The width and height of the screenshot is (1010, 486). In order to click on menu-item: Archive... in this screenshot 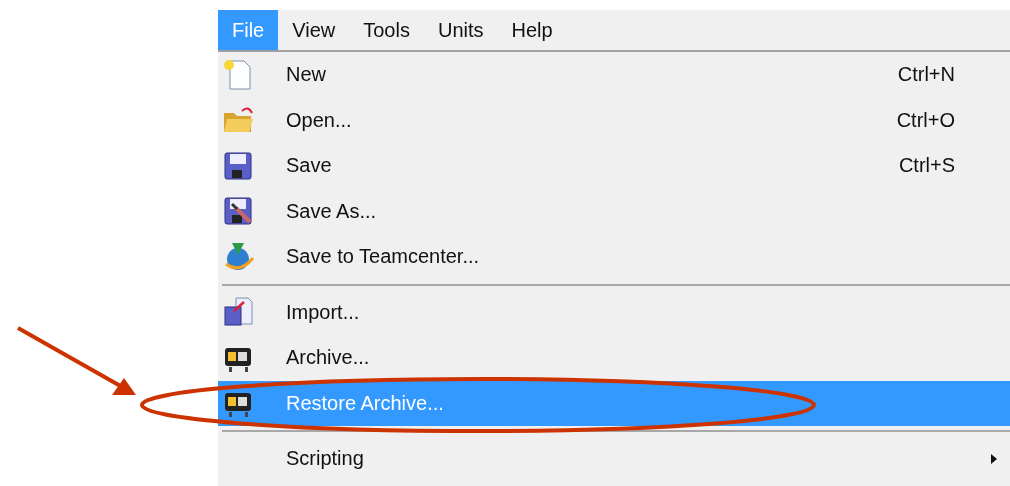, I will do `click(614, 358)`.